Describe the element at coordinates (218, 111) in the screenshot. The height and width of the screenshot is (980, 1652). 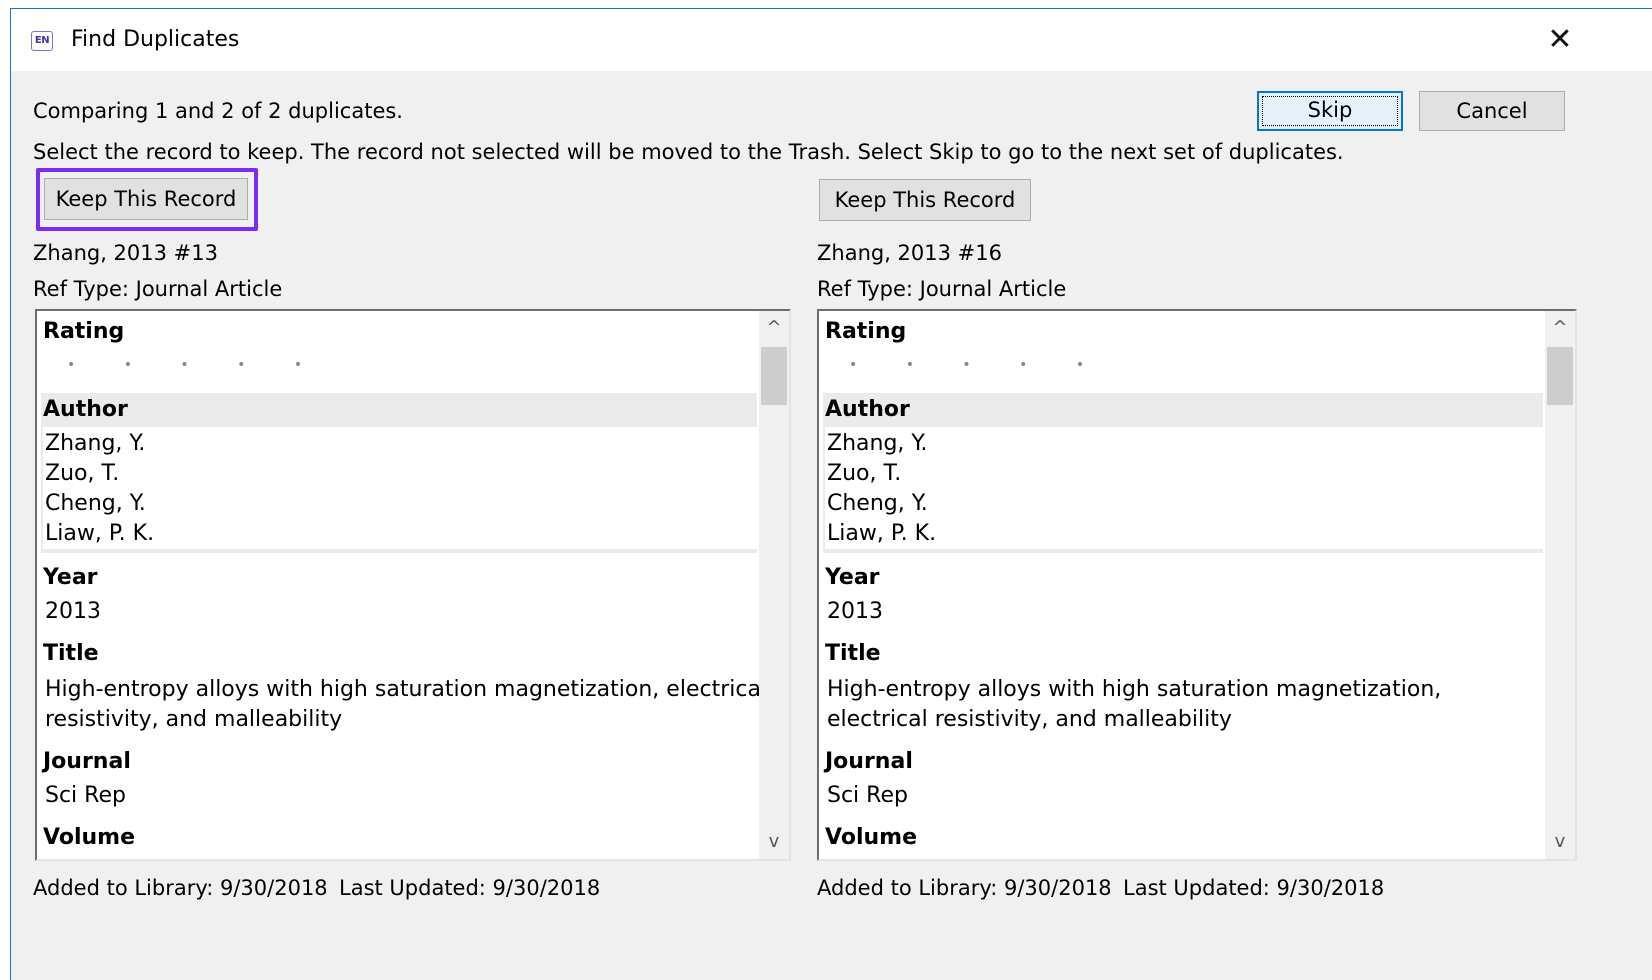
I see `comparing-status: Comparing 1 and 2 of 2 duplicates.` at that location.